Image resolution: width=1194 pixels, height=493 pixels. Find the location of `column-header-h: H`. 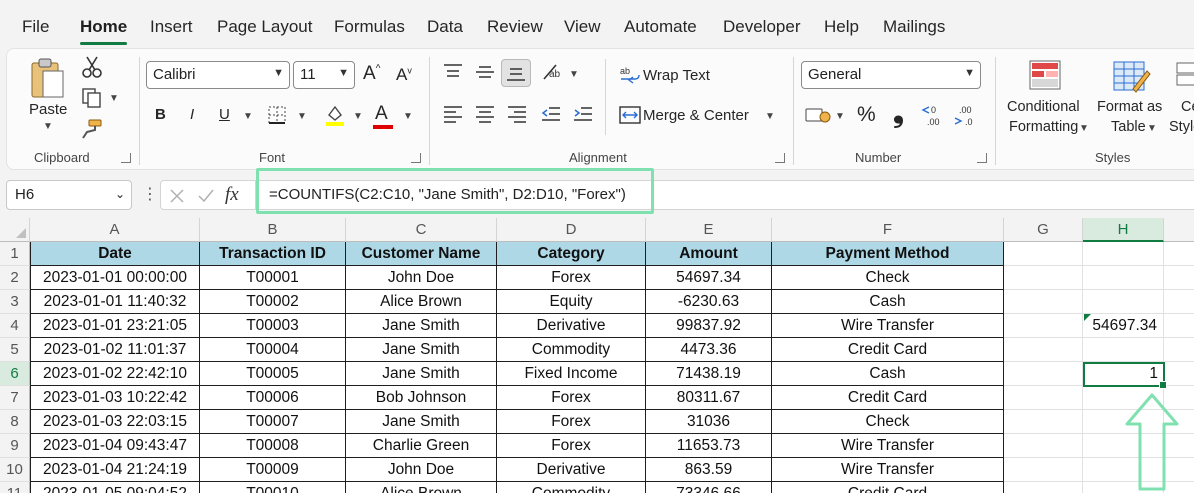

column-header-h: H is located at coordinates (1123, 230).